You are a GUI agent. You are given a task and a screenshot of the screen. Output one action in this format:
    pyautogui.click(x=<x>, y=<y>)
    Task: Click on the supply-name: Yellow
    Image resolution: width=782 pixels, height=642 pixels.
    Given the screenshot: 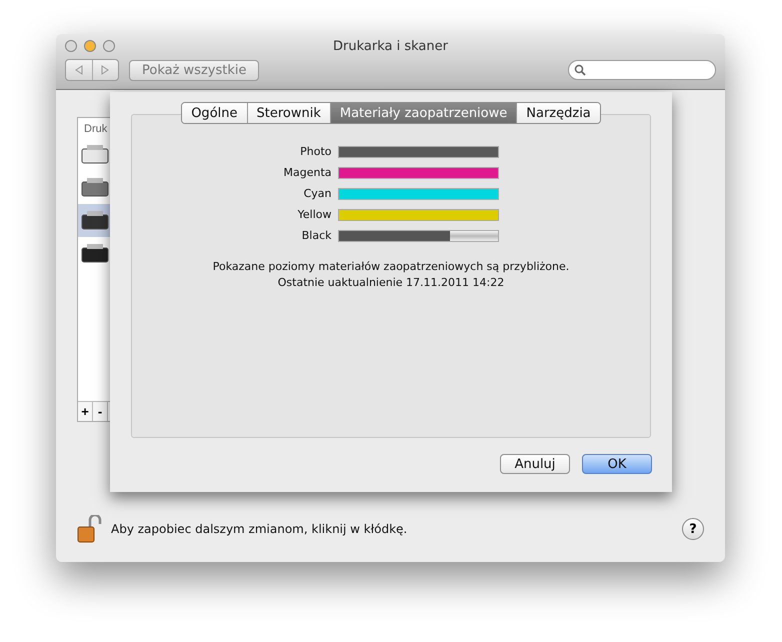 What is the action you would take?
    pyautogui.click(x=314, y=214)
    